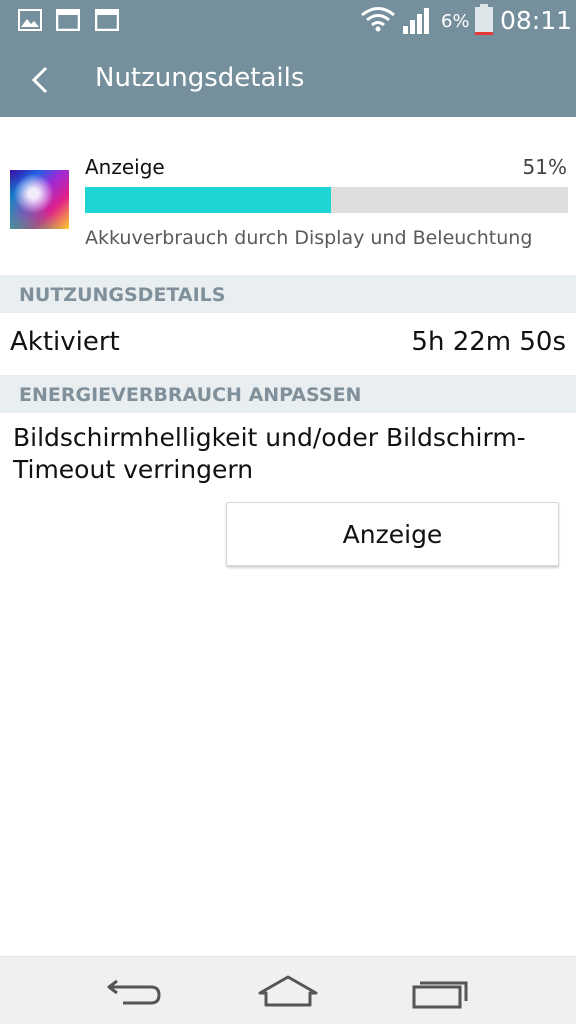 The image size is (576, 1024). I want to click on section-header-usage-details: NUTZUNGSDETAILS, so click(288, 294).